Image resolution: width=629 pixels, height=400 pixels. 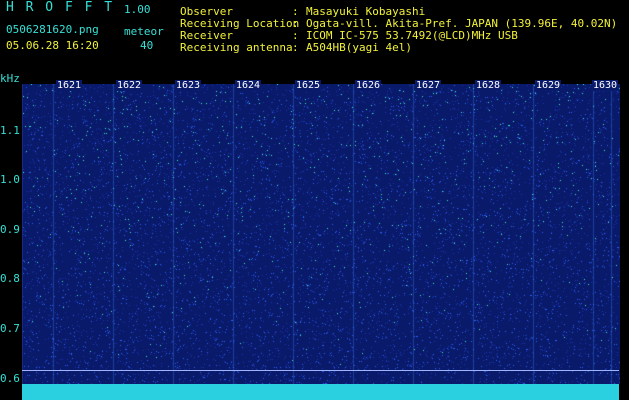 I want to click on baseline-line, so click(x=320, y=370).